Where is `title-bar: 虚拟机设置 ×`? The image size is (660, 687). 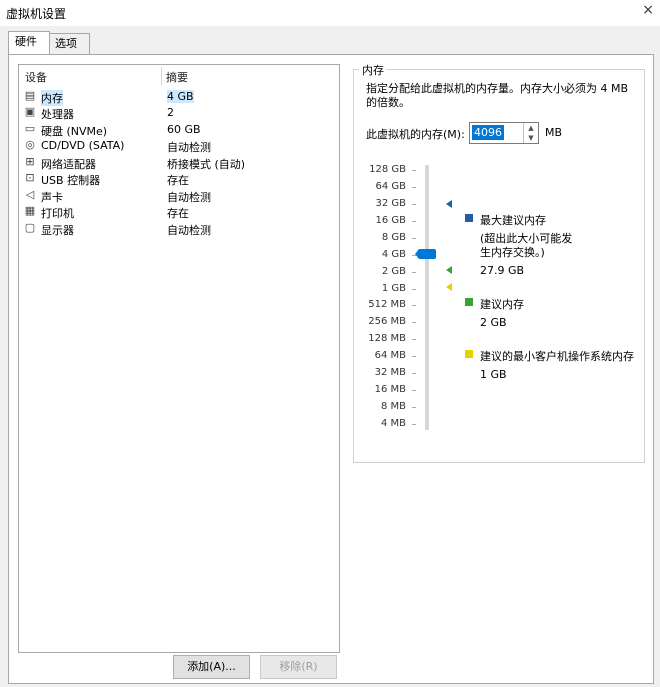 title-bar: 虚拟机设置 × is located at coordinates (330, 13).